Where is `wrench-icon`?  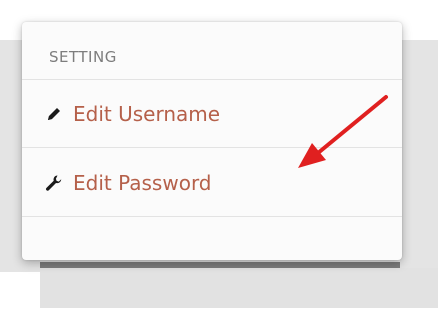
wrench-icon is located at coordinates (54, 183).